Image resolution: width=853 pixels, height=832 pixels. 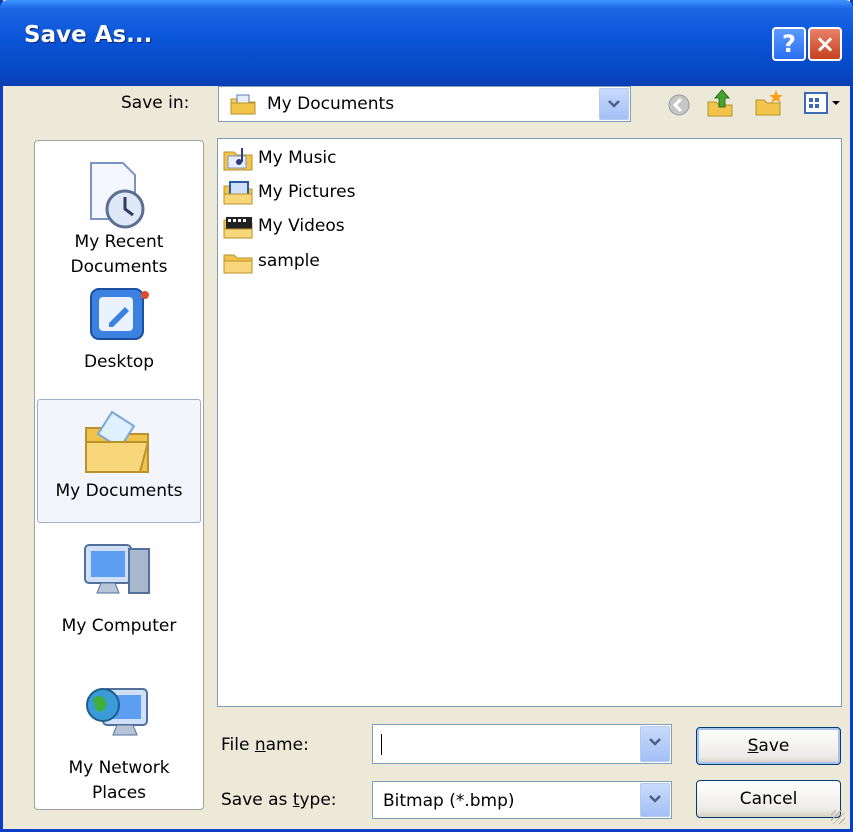 I want to click on file-name: sample, so click(x=289, y=261).